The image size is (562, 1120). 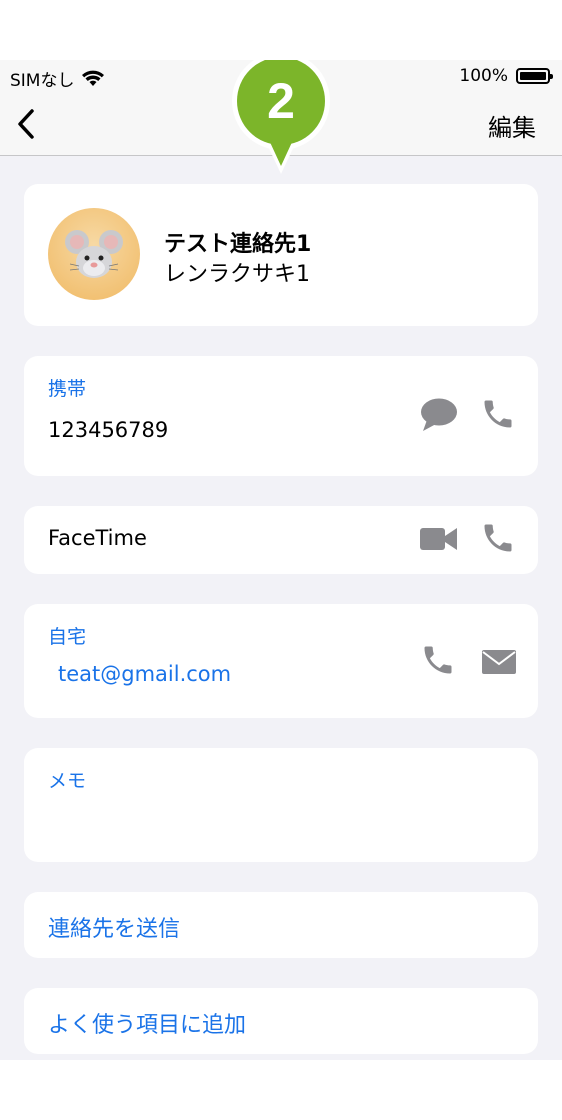 I want to click on chevron-left-icon, so click(x=26, y=124).